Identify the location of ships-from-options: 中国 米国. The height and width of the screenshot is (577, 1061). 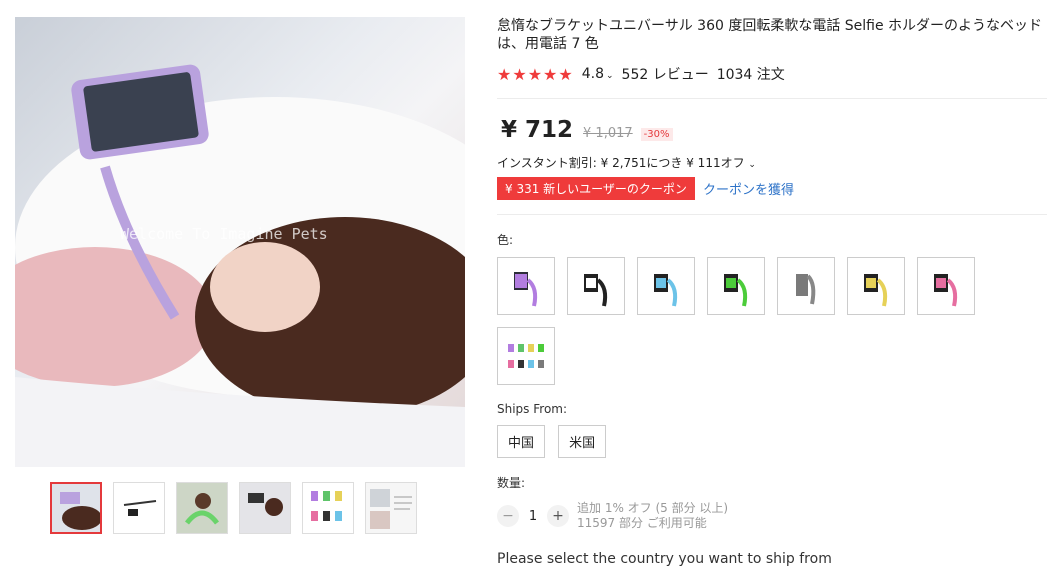
(774, 441).